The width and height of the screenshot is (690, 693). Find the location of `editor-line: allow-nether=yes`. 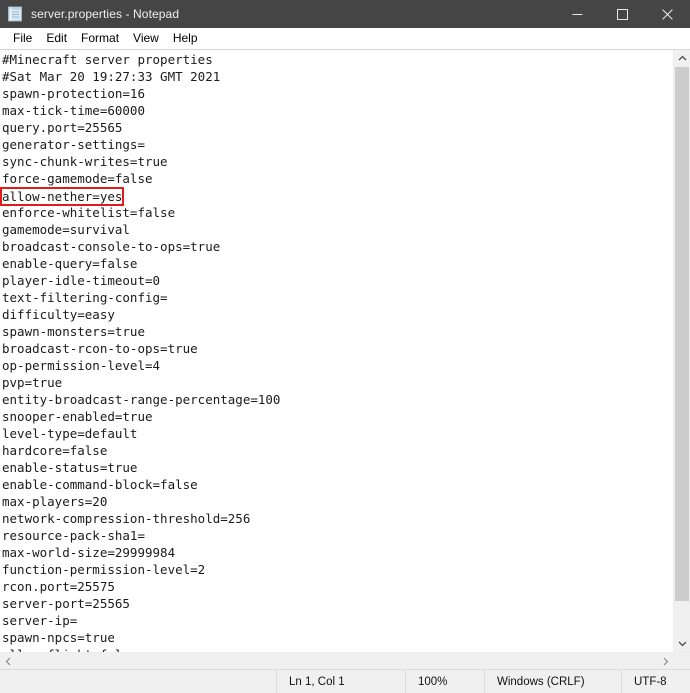

editor-line: allow-nether=yes is located at coordinates (336, 196).